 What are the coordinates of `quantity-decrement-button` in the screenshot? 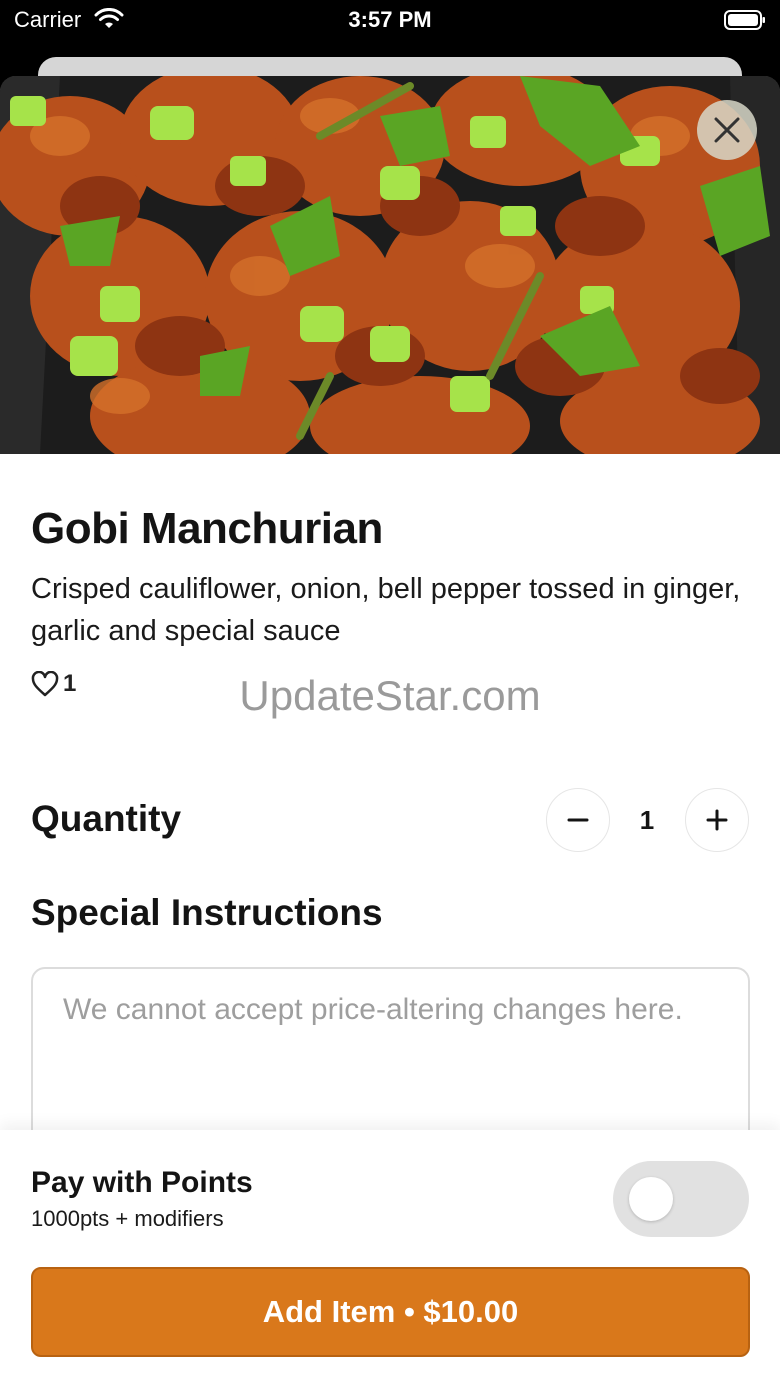 It's located at (578, 820).